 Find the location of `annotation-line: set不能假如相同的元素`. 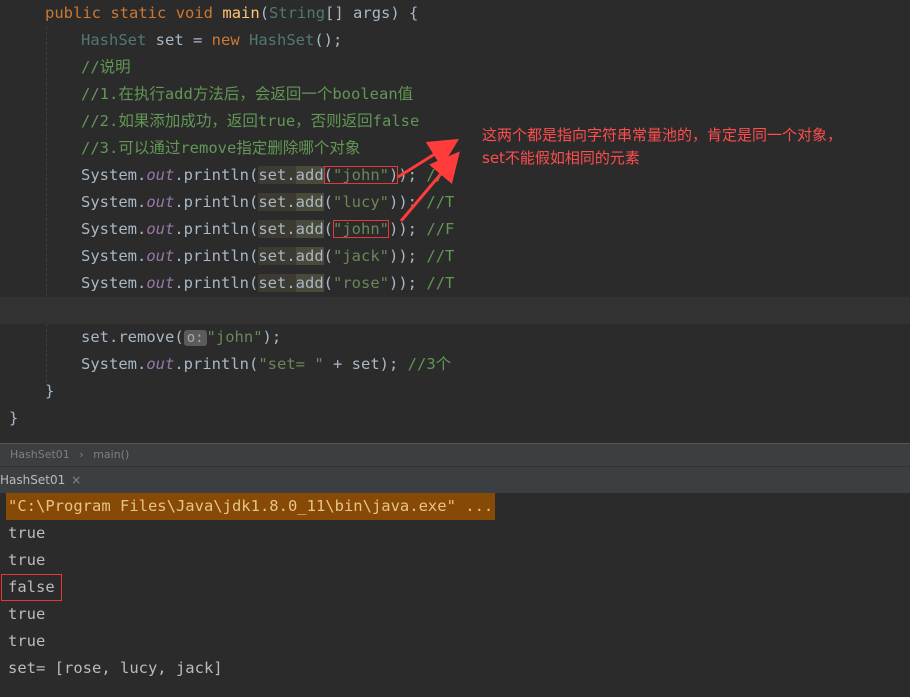

annotation-line: set不能假如相同的元素 is located at coordinates (561, 158).